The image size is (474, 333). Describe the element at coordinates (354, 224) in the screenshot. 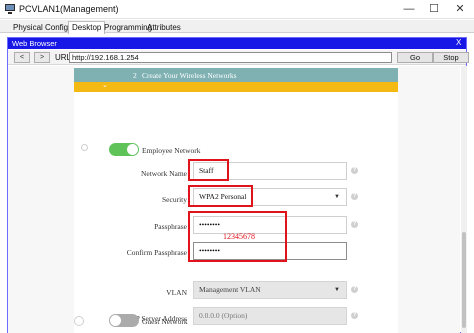

I see `passphrase-help-icon: ?` at that location.